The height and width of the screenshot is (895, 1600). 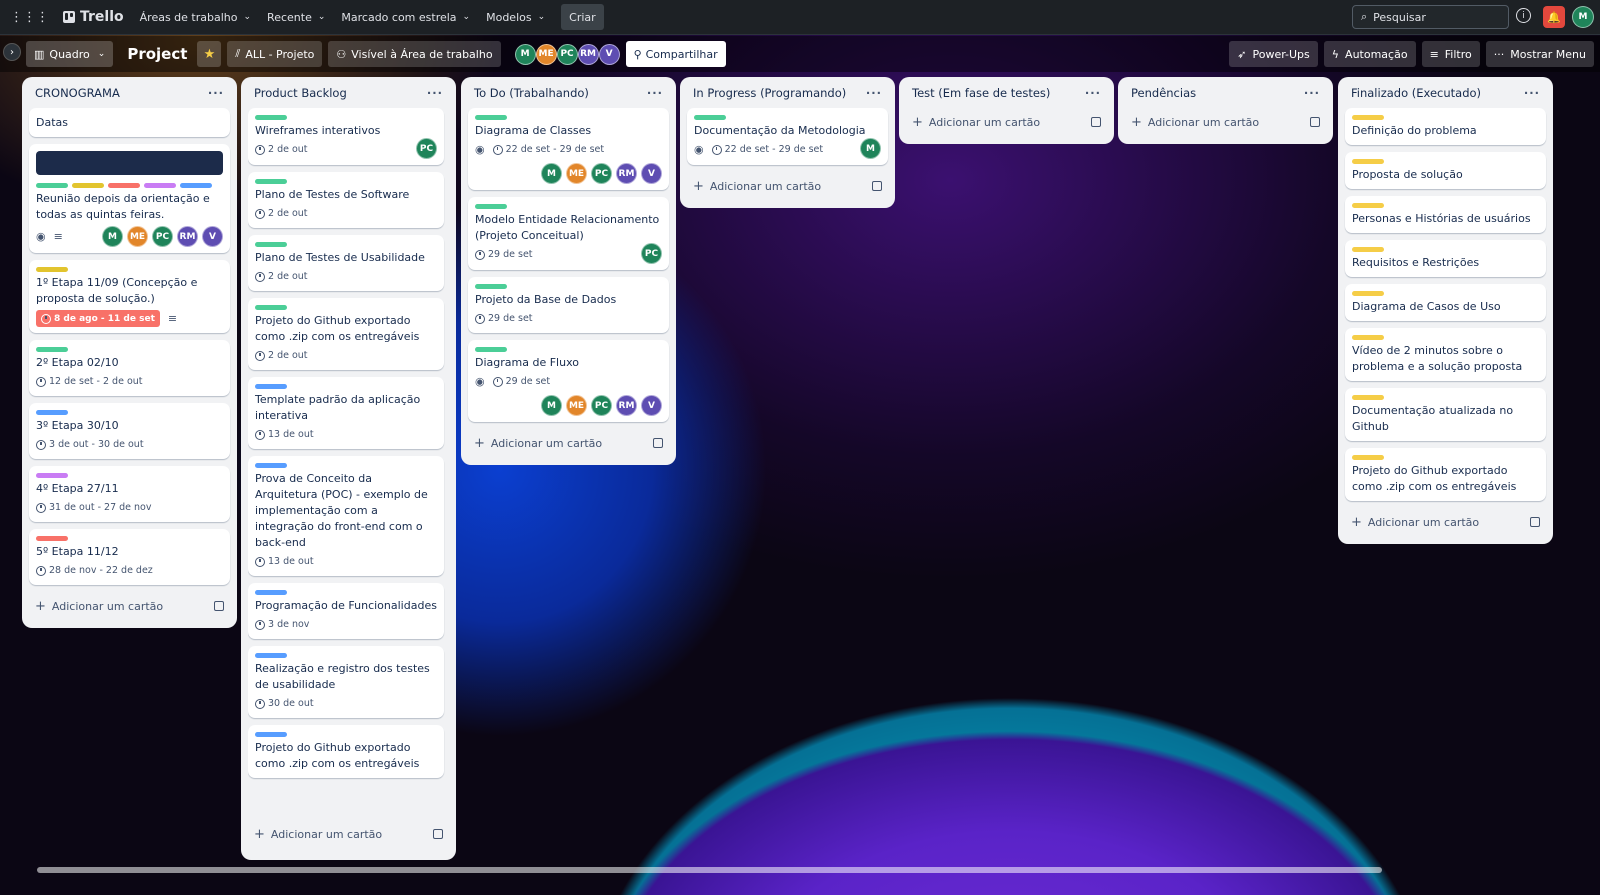 What do you see at coordinates (568, 381) in the screenshot?
I see `card: Diagrama de Fluxo ◉ 29 de set M ME PC RM V` at bounding box center [568, 381].